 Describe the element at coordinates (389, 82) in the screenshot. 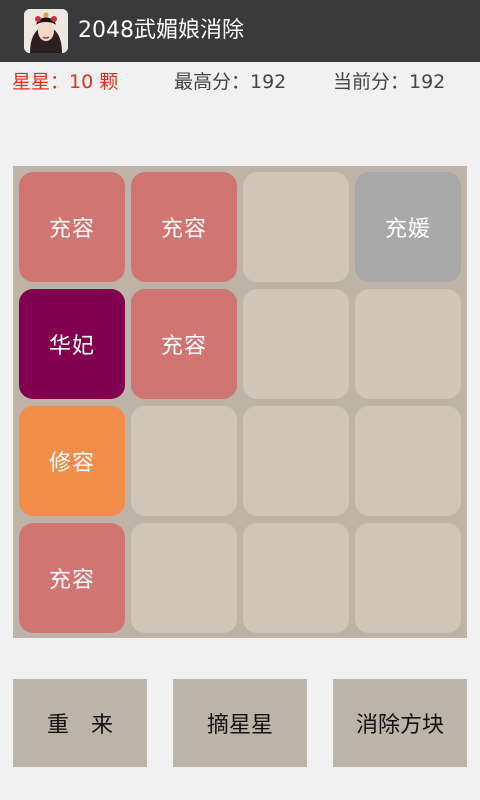

I see `current-score: 当前分：192` at that location.